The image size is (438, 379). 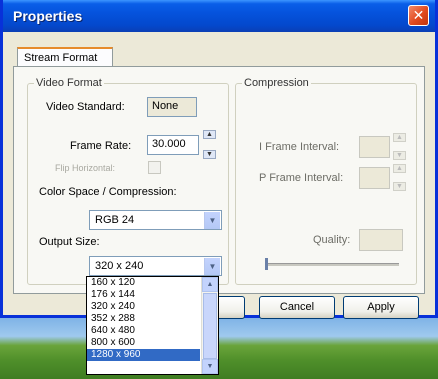 What do you see at coordinates (143, 331) in the screenshot?
I see `dropdown-option: 640 x 480` at bounding box center [143, 331].